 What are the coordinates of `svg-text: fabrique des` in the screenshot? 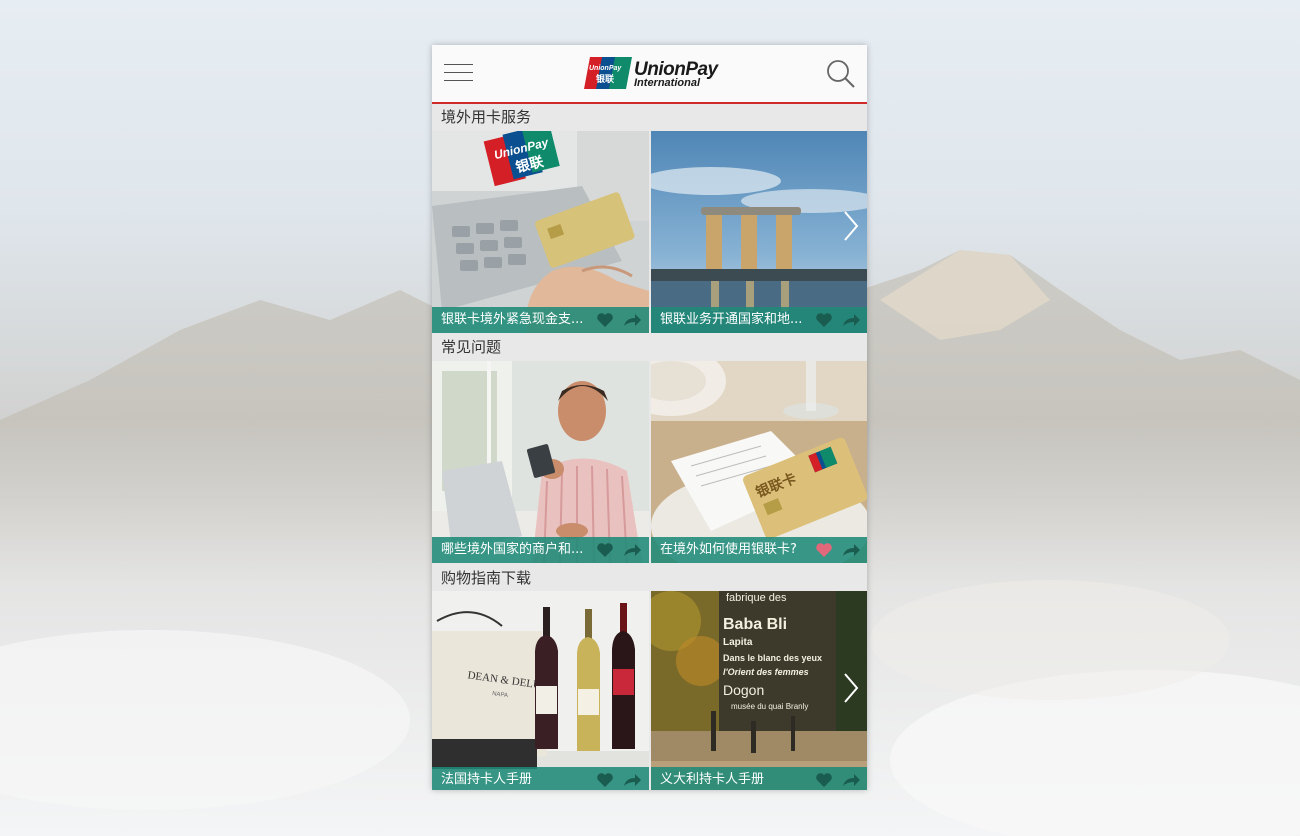 It's located at (756, 598).